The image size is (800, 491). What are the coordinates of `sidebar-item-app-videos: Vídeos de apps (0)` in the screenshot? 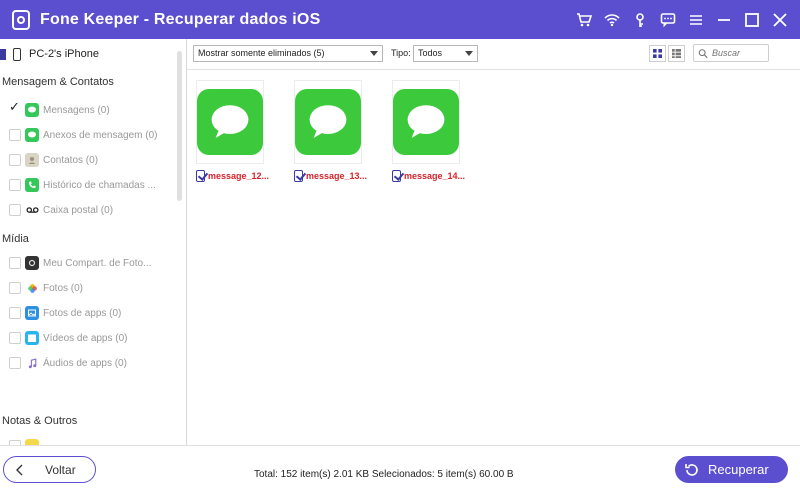 It's located at (68, 338).